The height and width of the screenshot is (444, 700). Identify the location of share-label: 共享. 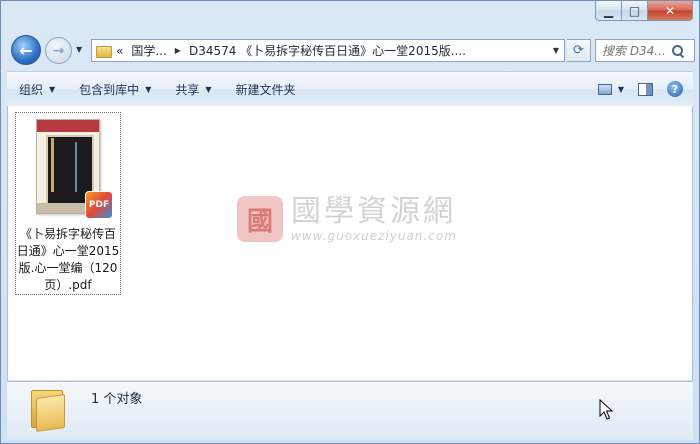
(187, 89).